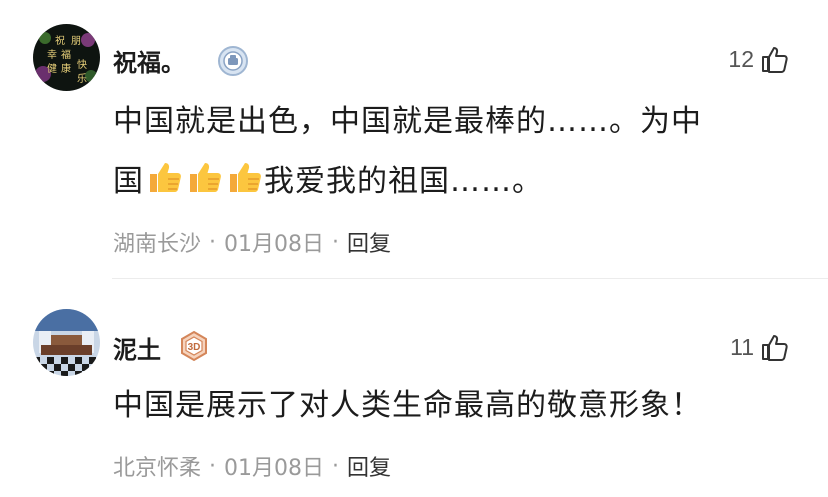  I want to click on like-count: 11, so click(742, 346).